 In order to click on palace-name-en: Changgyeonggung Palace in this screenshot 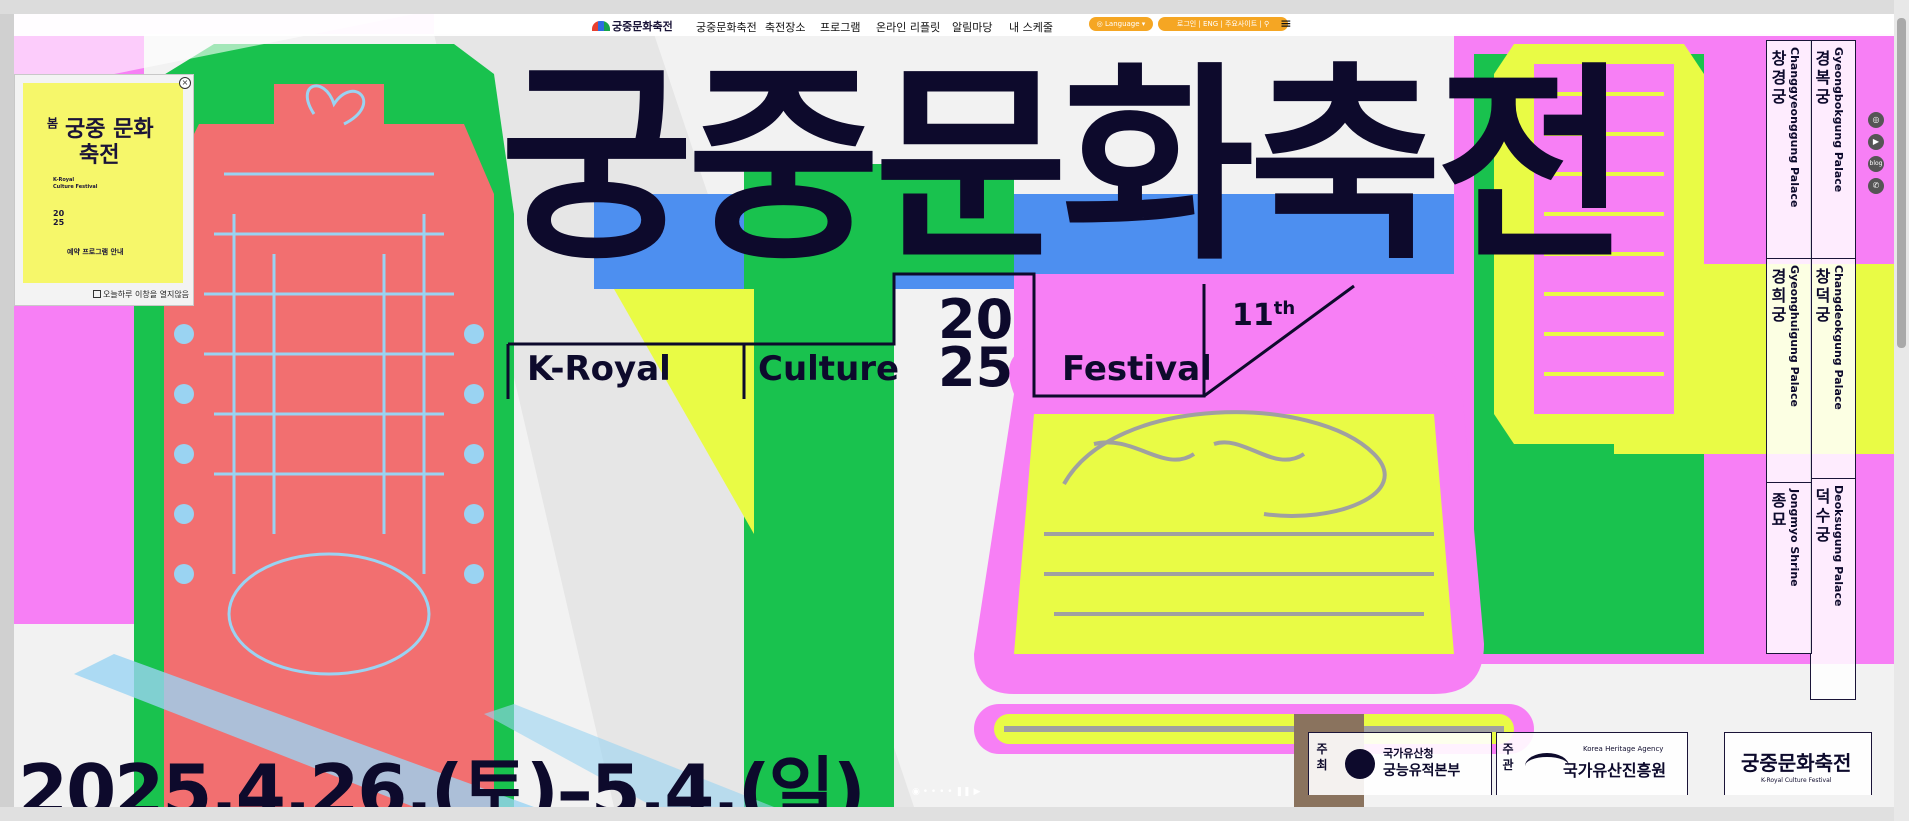, I will do `click(1794, 127)`.